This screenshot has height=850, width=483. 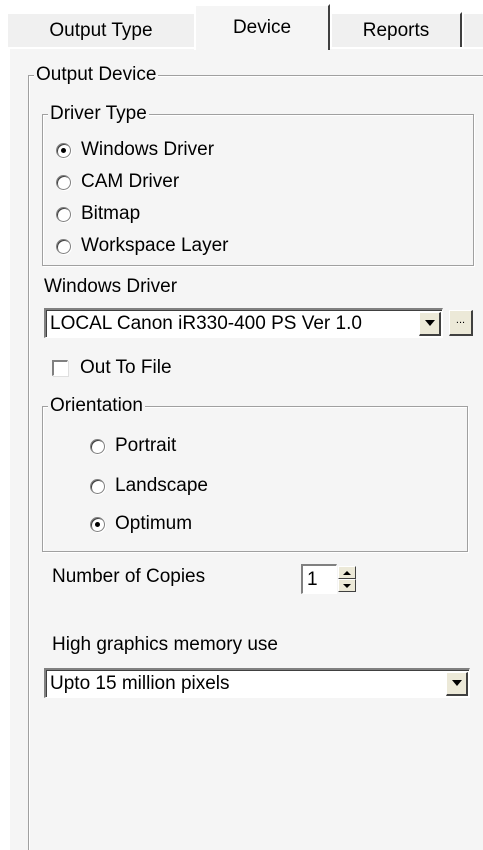 What do you see at coordinates (161, 485) in the screenshot?
I see `radio-label: Landscape` at bounding box center [161, 485].